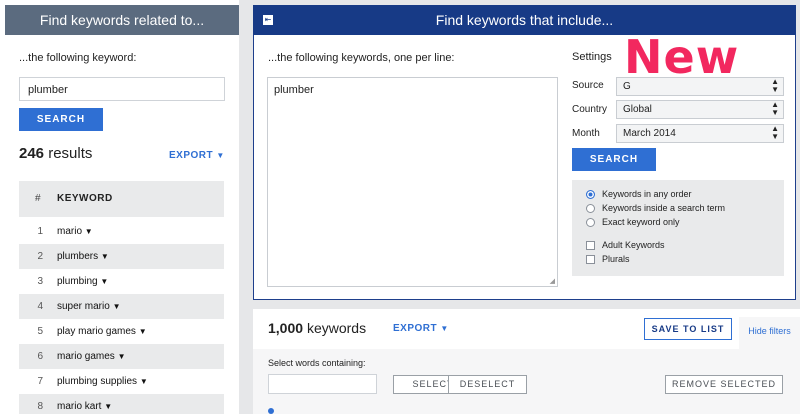 Image resolution: width=800 pixels, height=414 pixels. I want to click on row-keyword: plumbing supplies ▼, so click(102, 381).